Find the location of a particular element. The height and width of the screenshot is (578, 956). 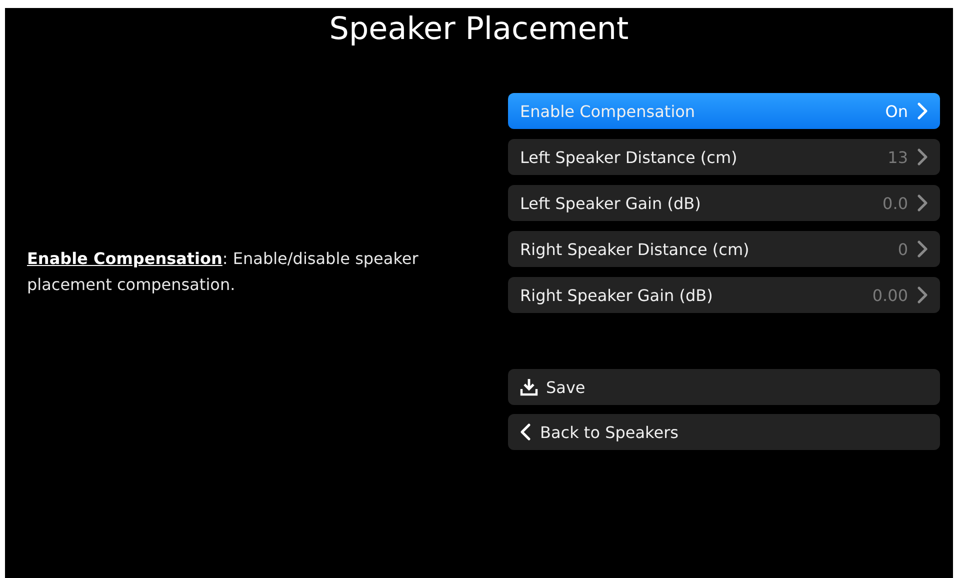

setting-label: Enable Compensation is located at coordinates (608, 111).